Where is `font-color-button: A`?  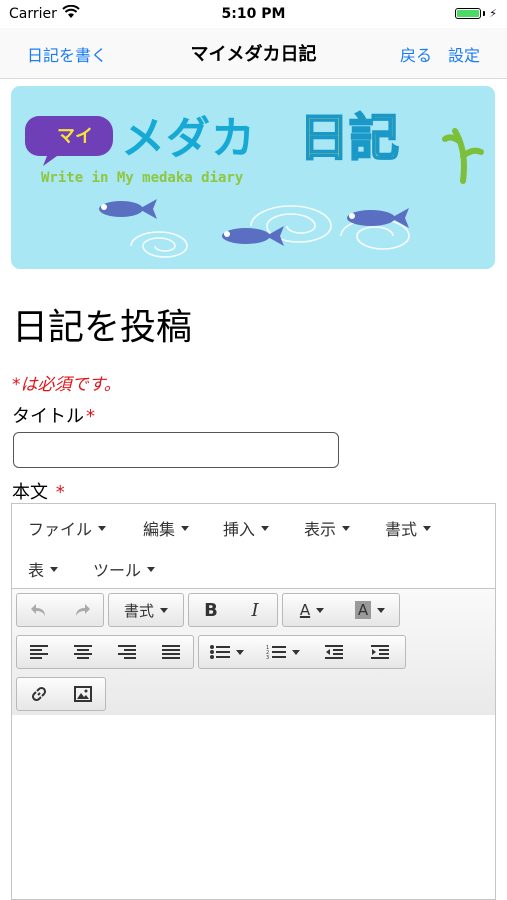 font-color-button: A is located at coordinates (312, 610).